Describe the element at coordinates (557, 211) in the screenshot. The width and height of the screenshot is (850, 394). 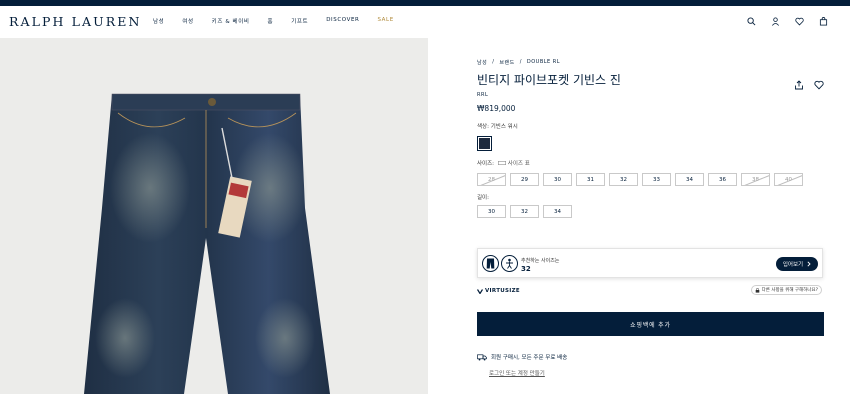
I see `length-button: 34` at that location.